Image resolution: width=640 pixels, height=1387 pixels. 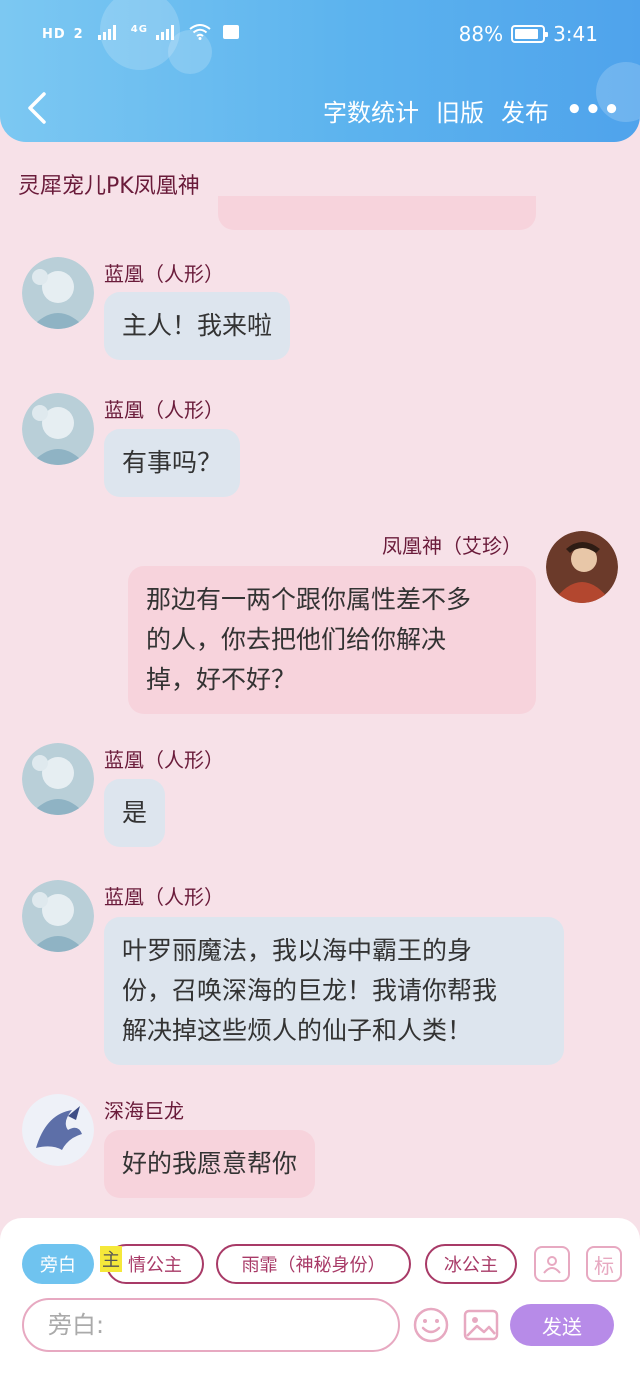 I want to click on message-bubble: 那边有一两个跟你属性差不多 的人，你去把他们给你解决 掉，好不好？, so click(x=332, y=640).